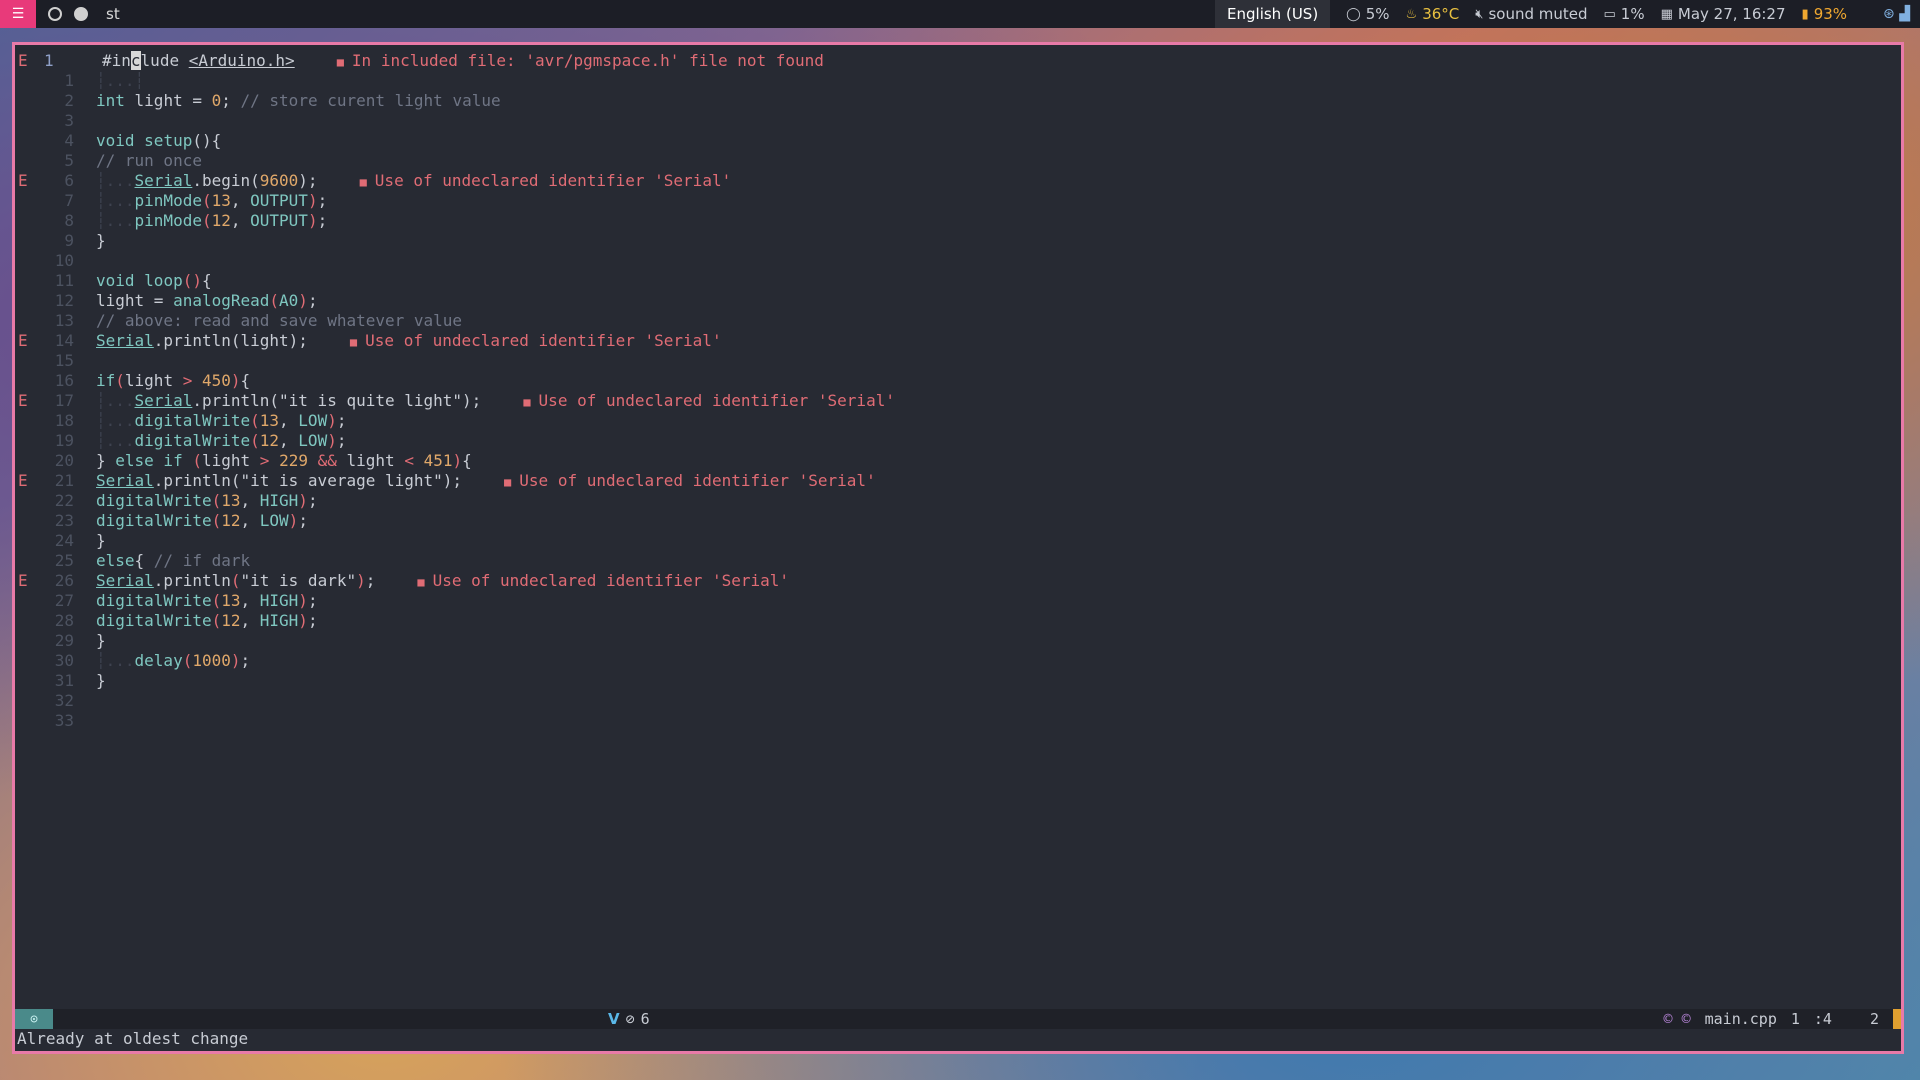  I want to click on code-line: 11 void loop(){, so click(958, 281).